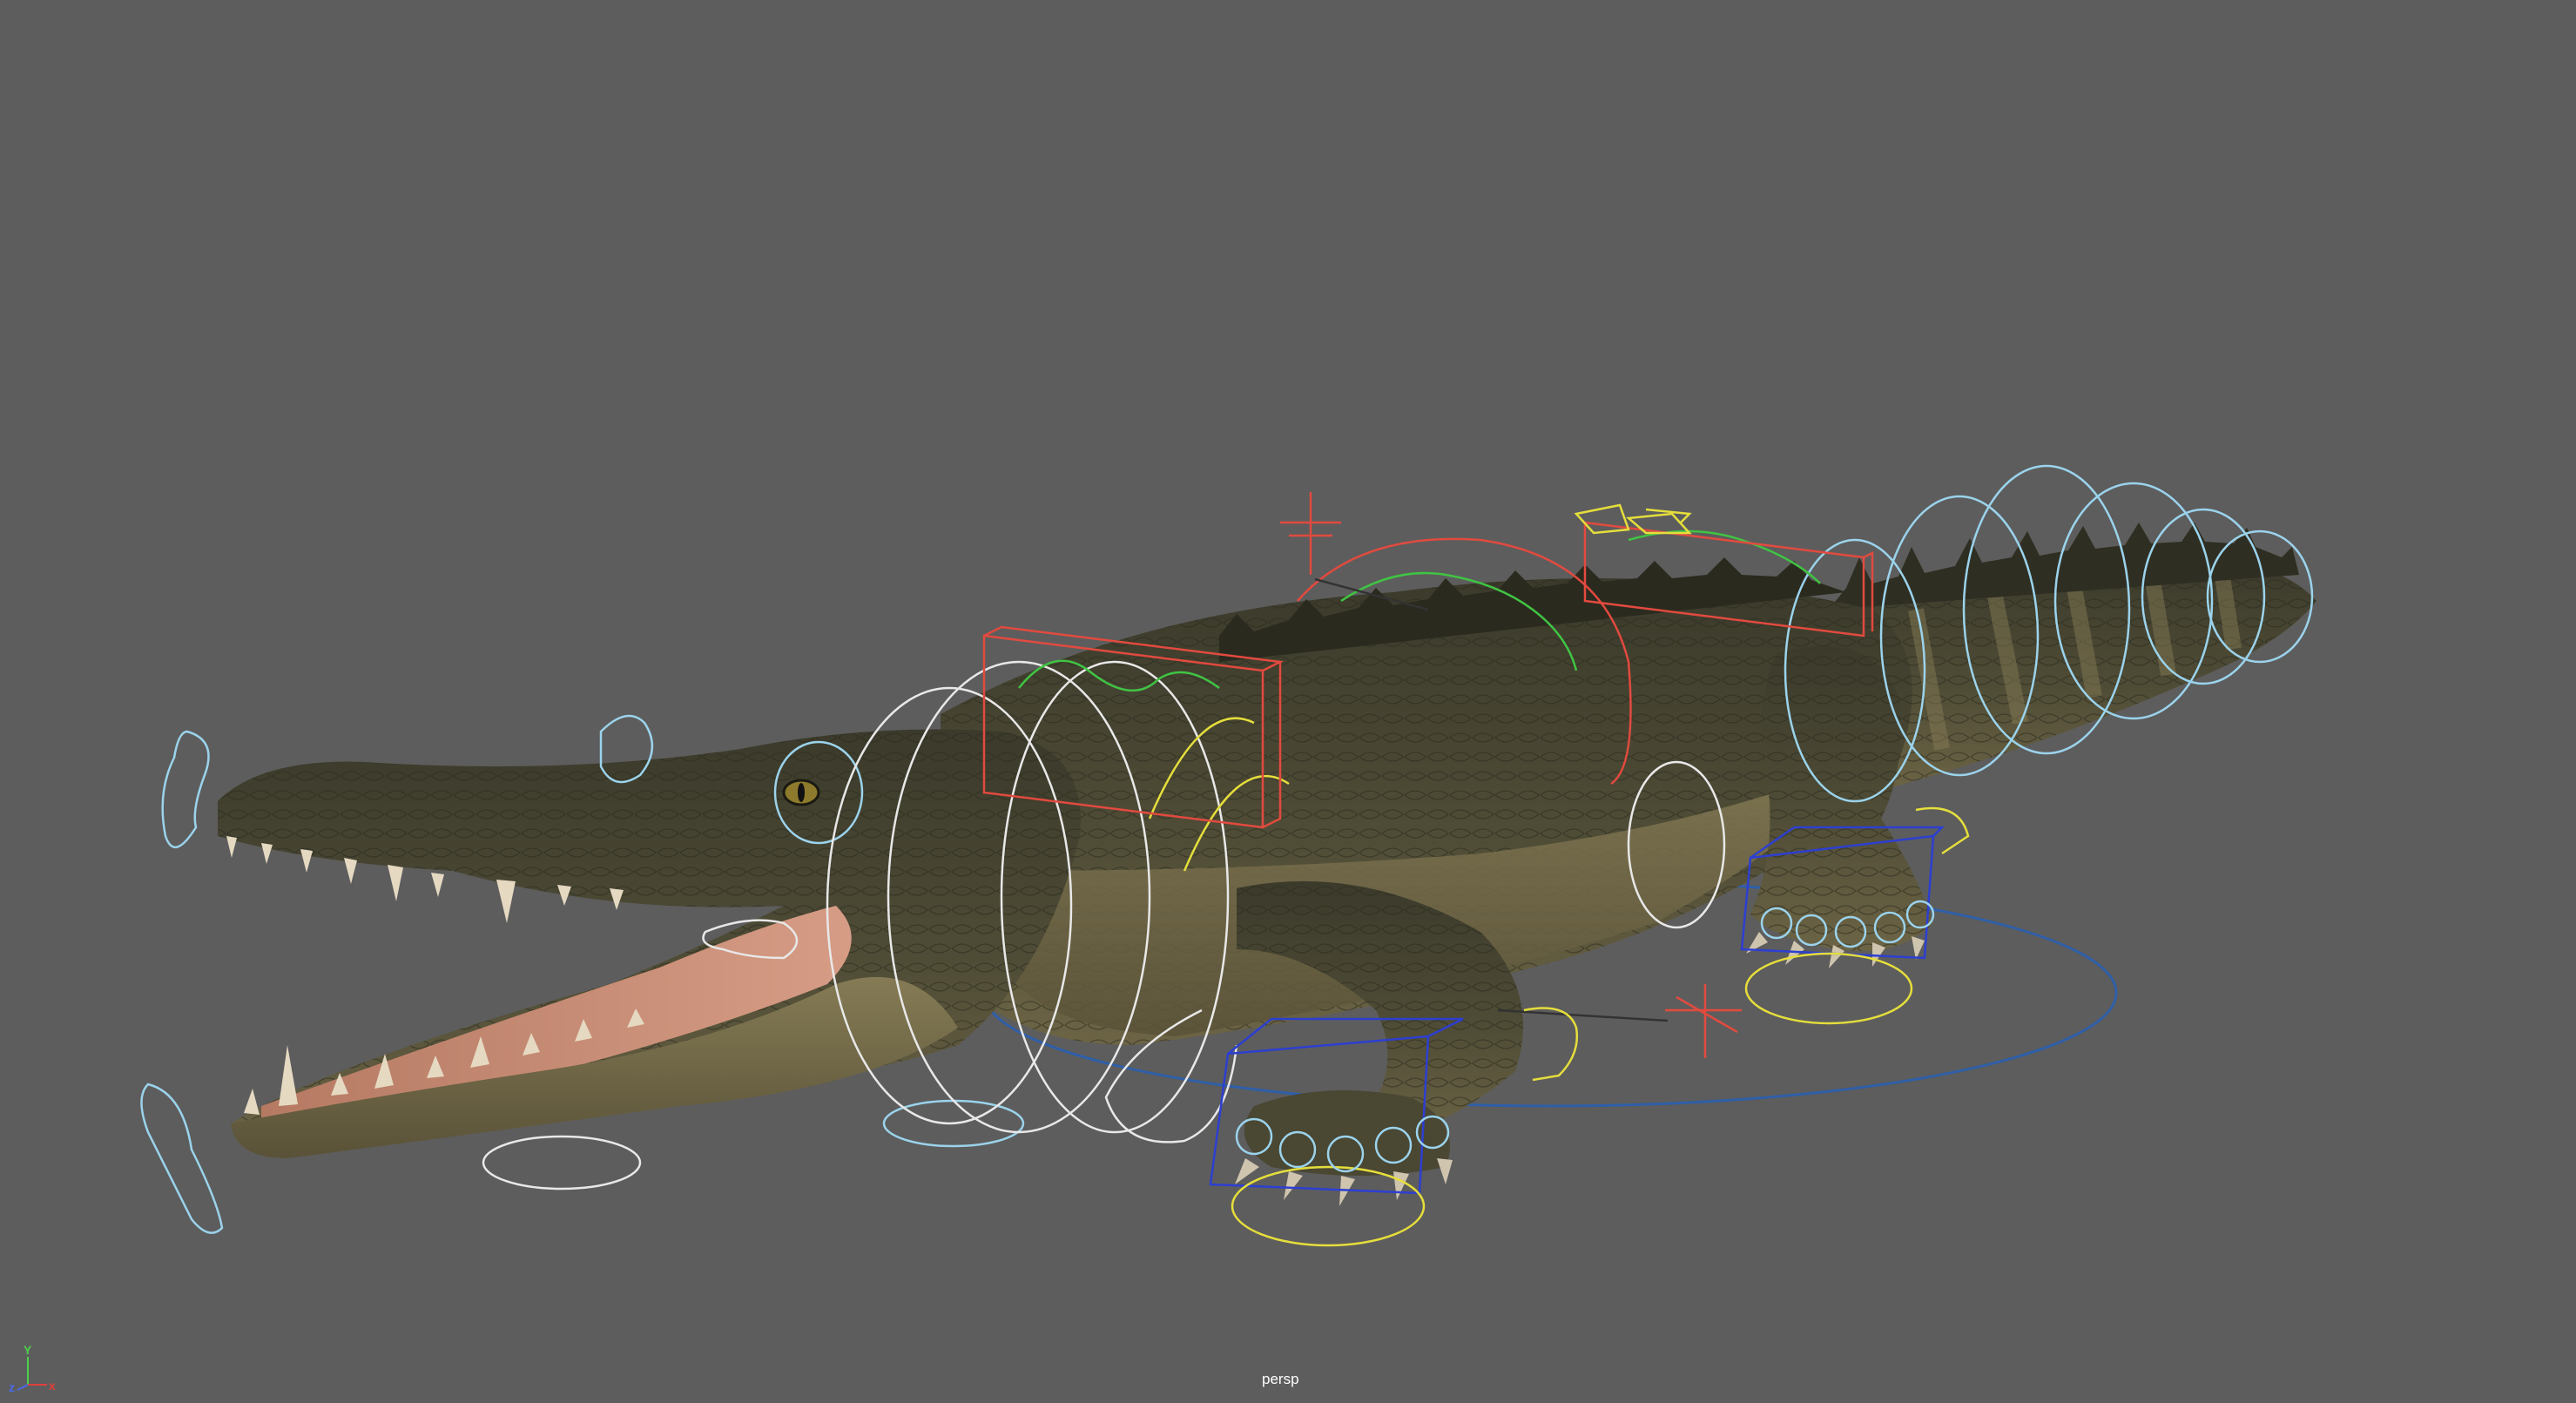  I want to click on front-knee-control, so click(1551, 1044).